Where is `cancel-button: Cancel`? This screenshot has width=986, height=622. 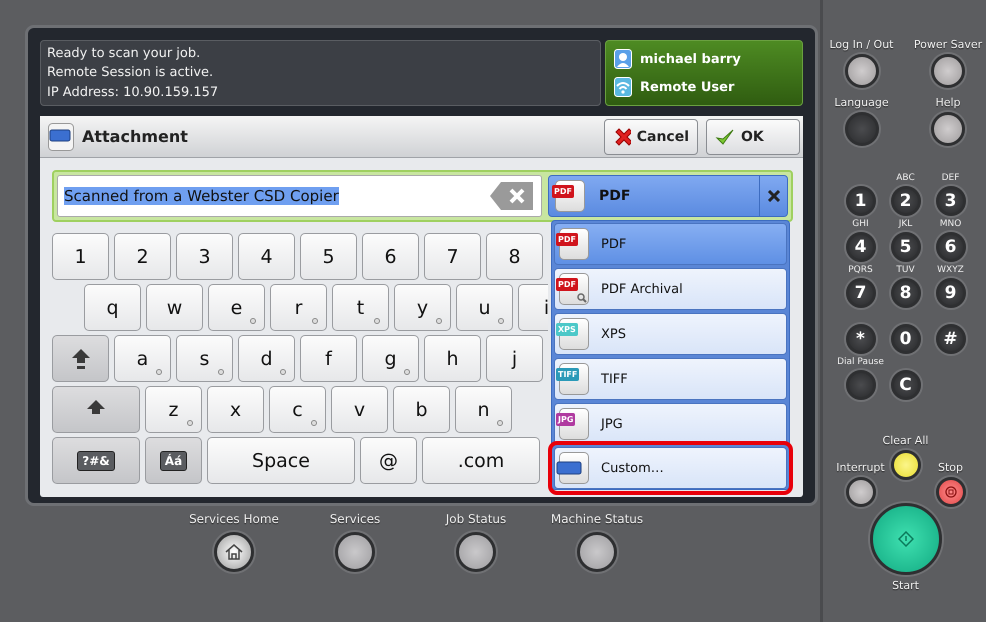
cancel-button: Cancel is located at coordinates (651, 136).